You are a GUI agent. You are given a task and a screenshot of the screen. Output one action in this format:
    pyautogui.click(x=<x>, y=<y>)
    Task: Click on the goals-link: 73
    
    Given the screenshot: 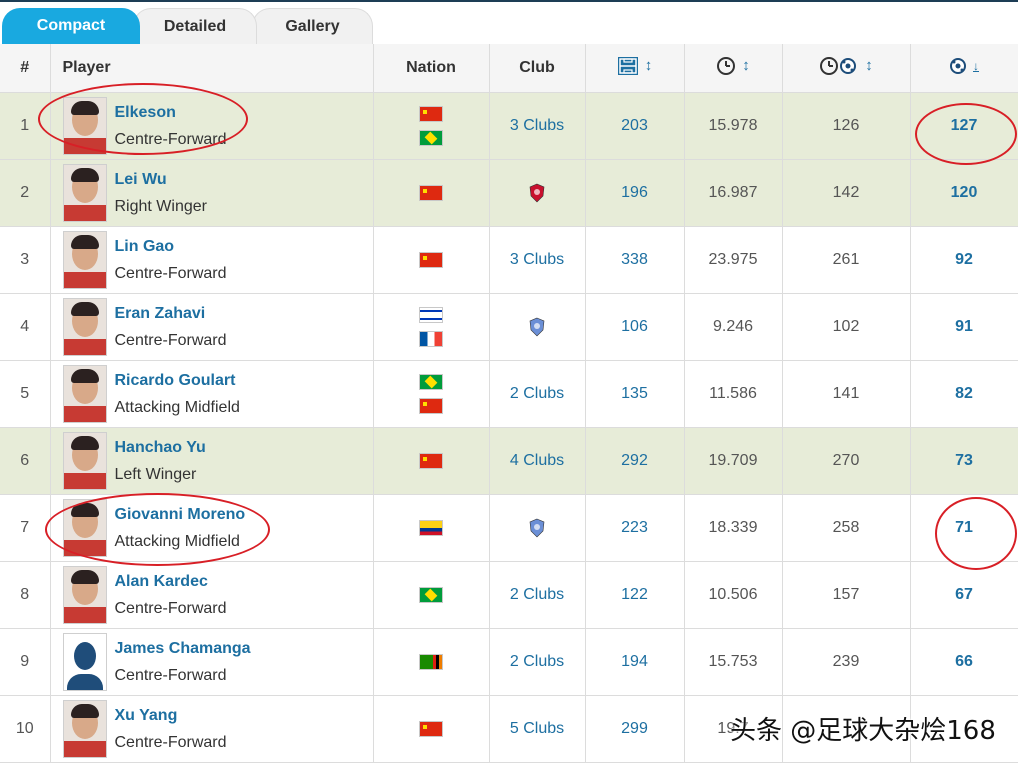 What is the action you would take?
    pyautogui.click(x=964, y=460)
    